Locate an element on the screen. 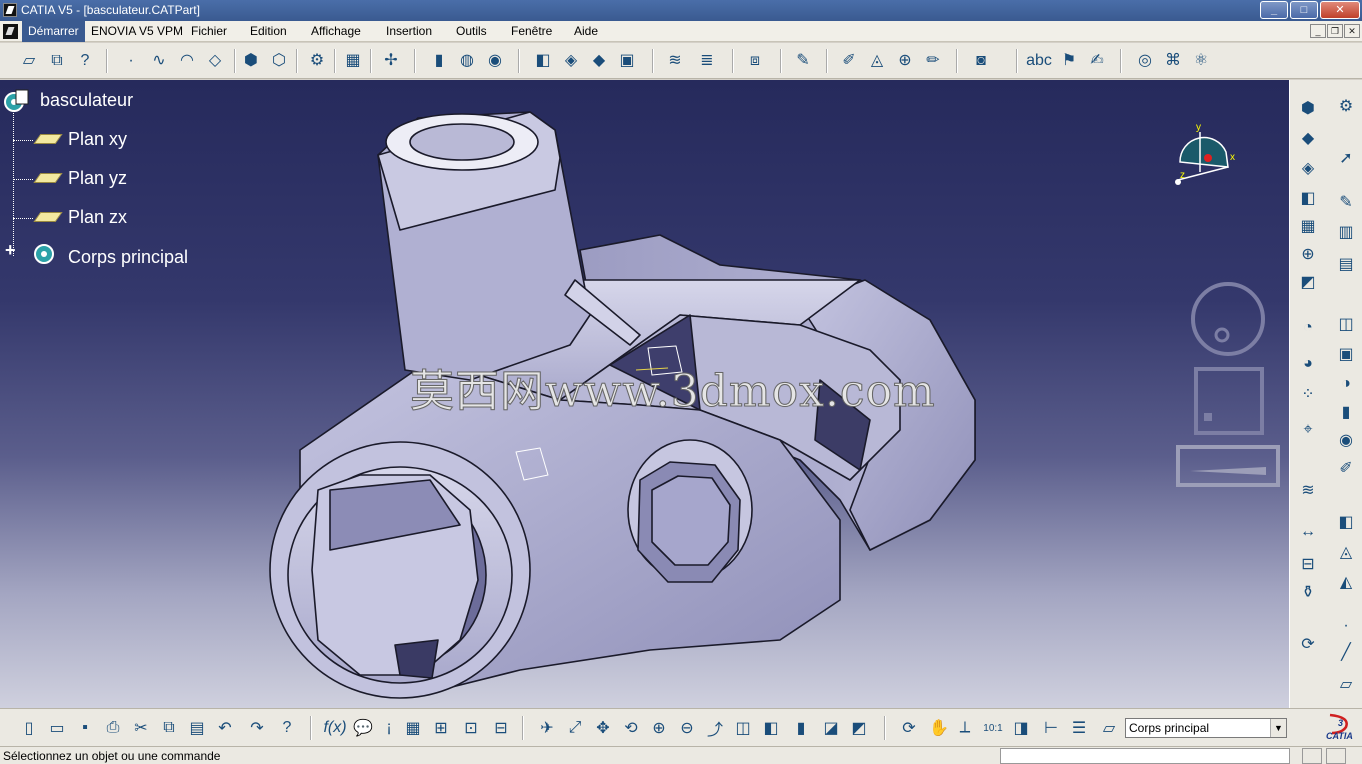 This screenshot has width=1362, height=764. select-cursor-icon: ➚ is located at coordinates (1346, 158).